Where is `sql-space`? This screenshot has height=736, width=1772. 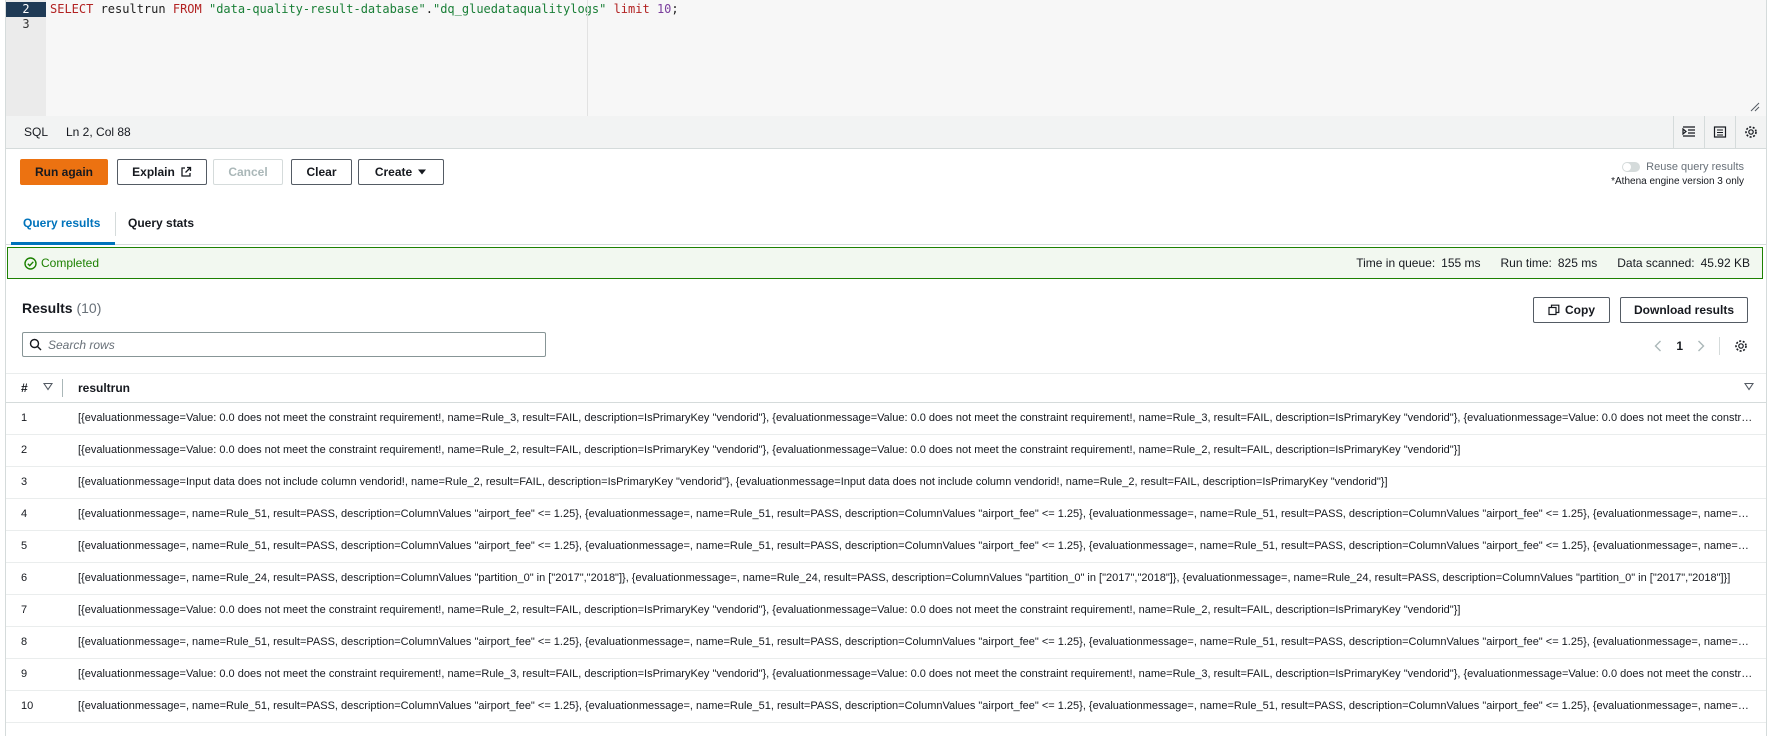
sql-space is located at coordinates (205, 9).